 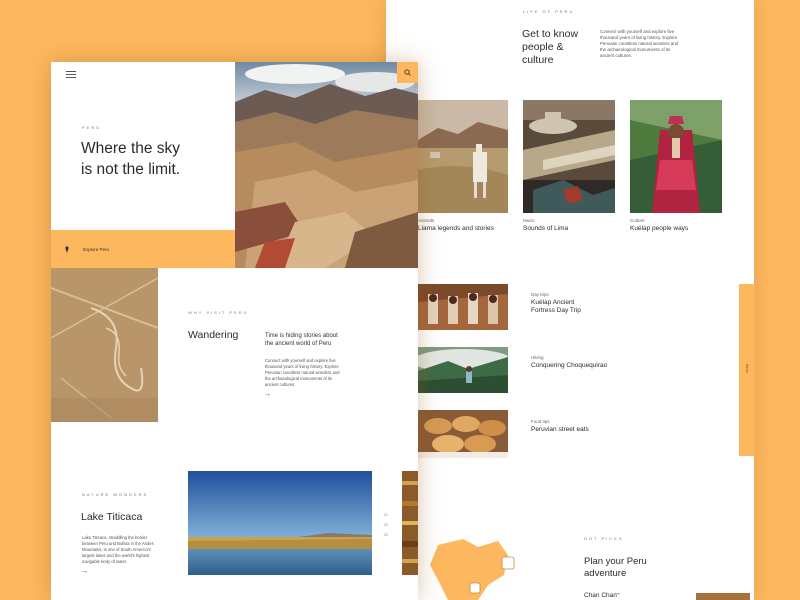 I want to click on hero-kicker: PERU, so click(x=92, y=127).